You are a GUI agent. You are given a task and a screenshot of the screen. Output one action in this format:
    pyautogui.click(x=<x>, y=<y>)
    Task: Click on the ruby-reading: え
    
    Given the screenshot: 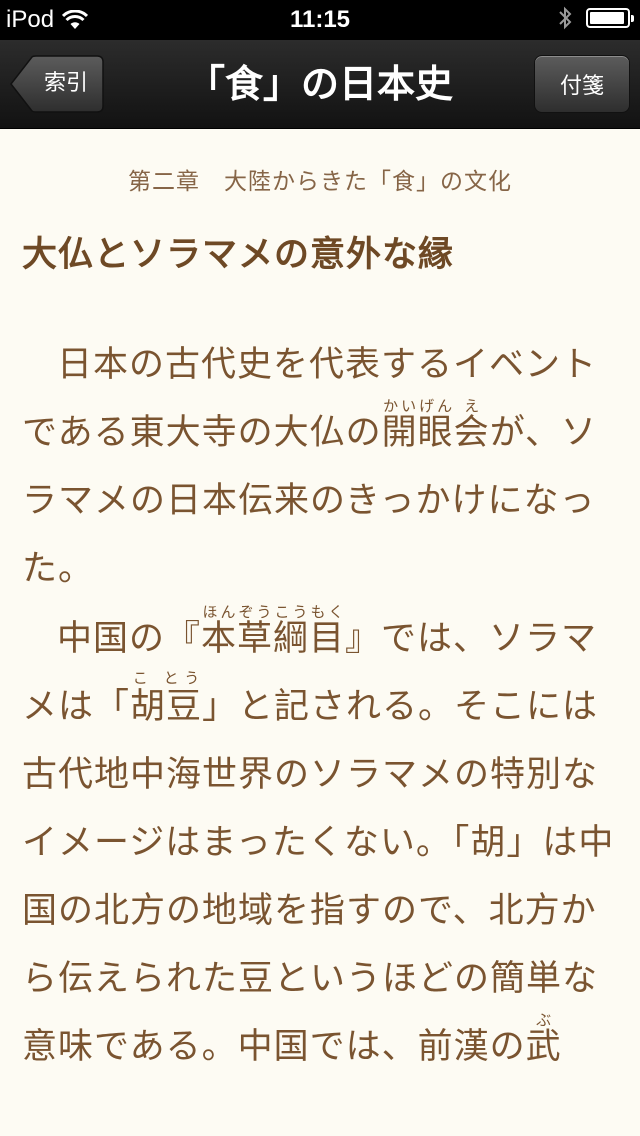 What is the action you would take?
    pyautogui.click(x=471, y=406)
    